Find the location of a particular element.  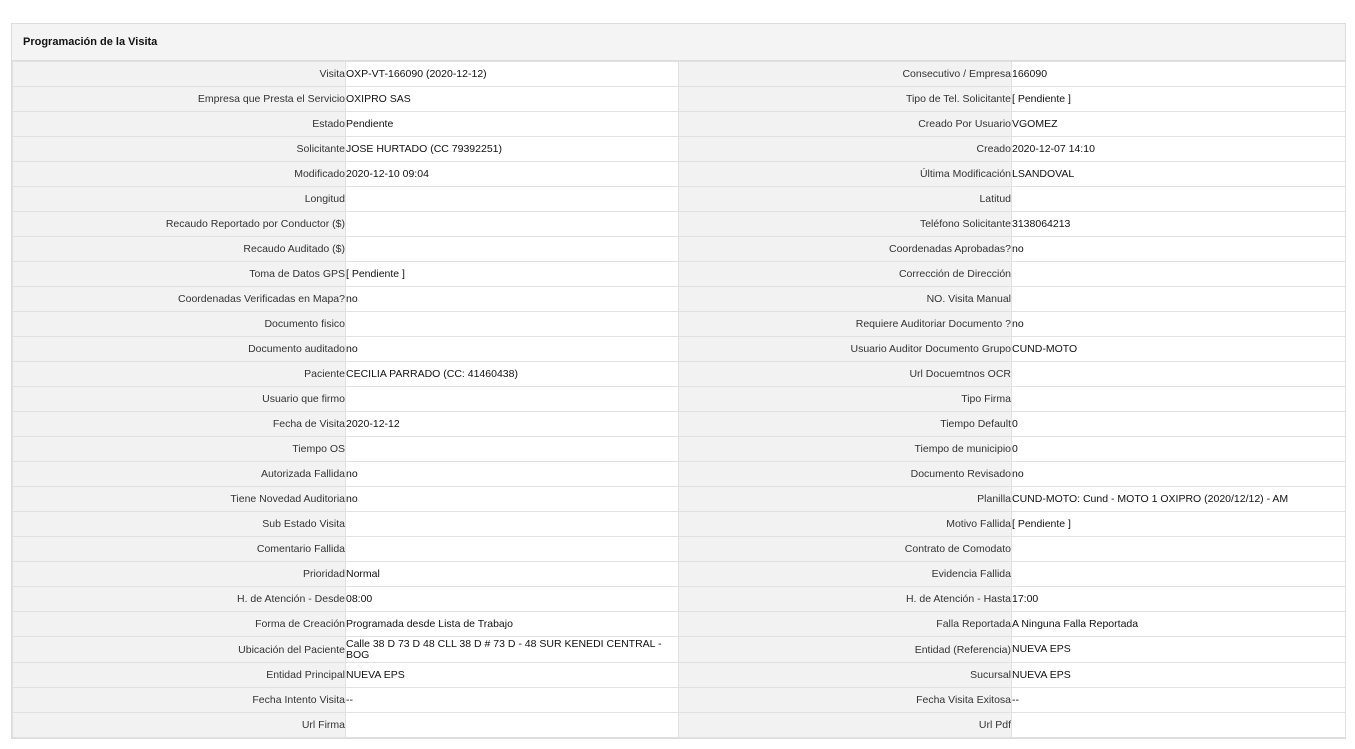

field-label: Empresa que Presta el Servicio is located at coordinates (179, 99).